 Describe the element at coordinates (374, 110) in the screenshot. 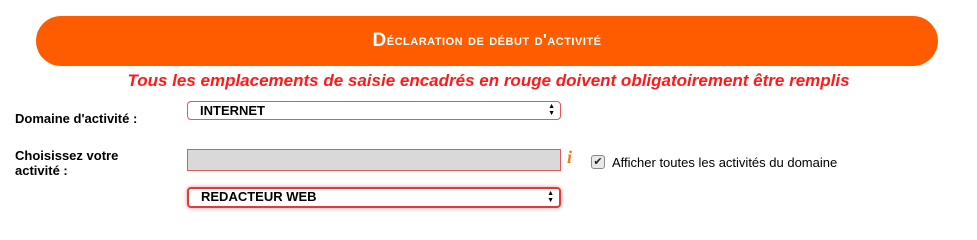

I see `domain-select: INTERNET ▲ ▼` at that location.